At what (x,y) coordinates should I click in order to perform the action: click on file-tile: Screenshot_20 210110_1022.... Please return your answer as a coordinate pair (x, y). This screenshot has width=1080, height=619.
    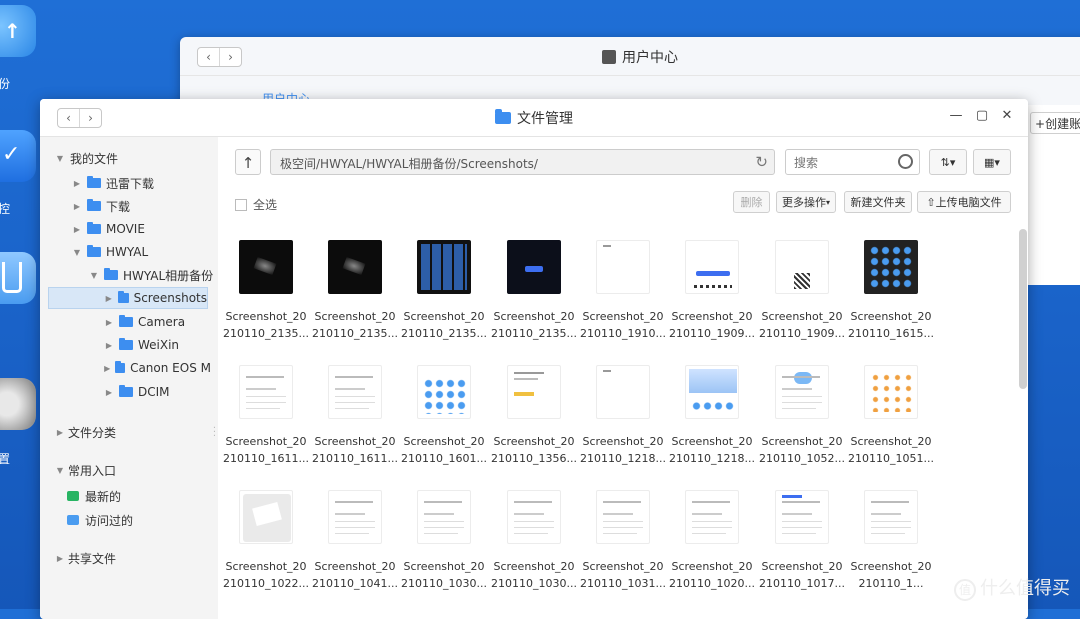
    Looking at the image, I should click on (266, 541).